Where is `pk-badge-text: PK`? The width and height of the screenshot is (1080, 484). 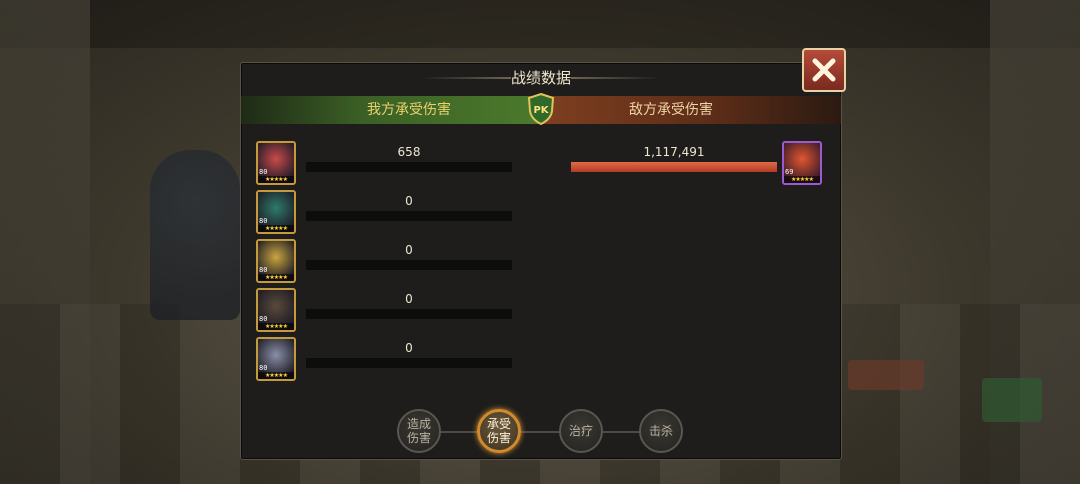
pk-badge-text: PK is located at coordinates (541, 110).